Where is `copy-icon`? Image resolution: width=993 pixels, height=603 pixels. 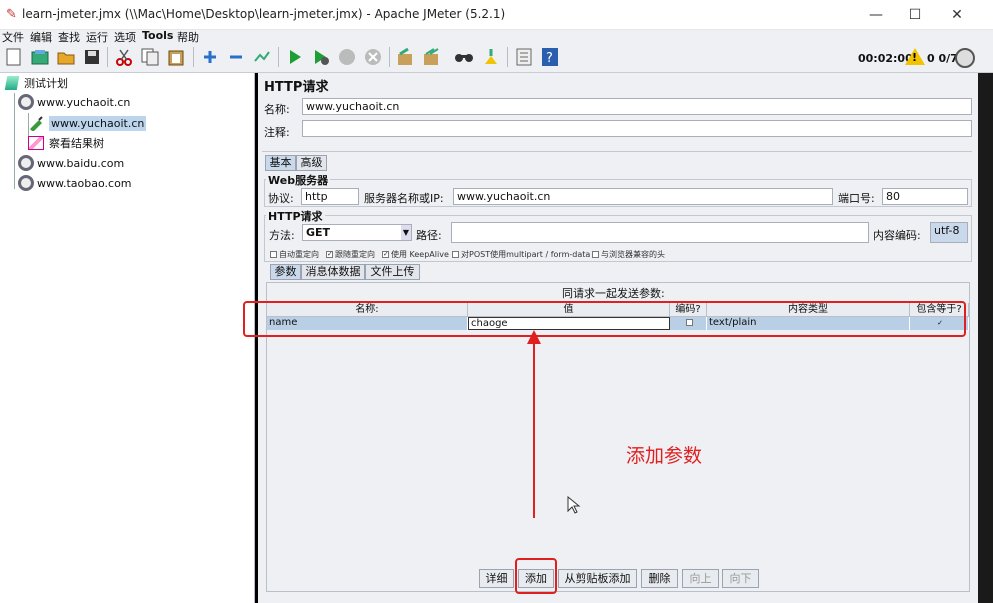 copy-icon is located at coordinates (150, 57).